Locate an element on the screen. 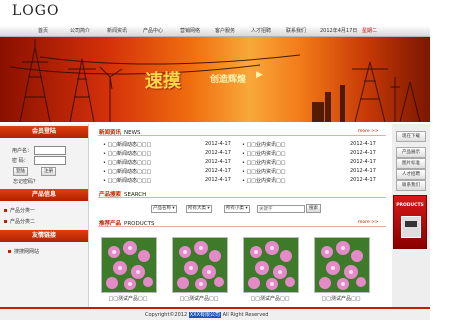 This screenshot has height=328, width=470. nav-weekday: 星期二 is located at coordinates (370, 31).